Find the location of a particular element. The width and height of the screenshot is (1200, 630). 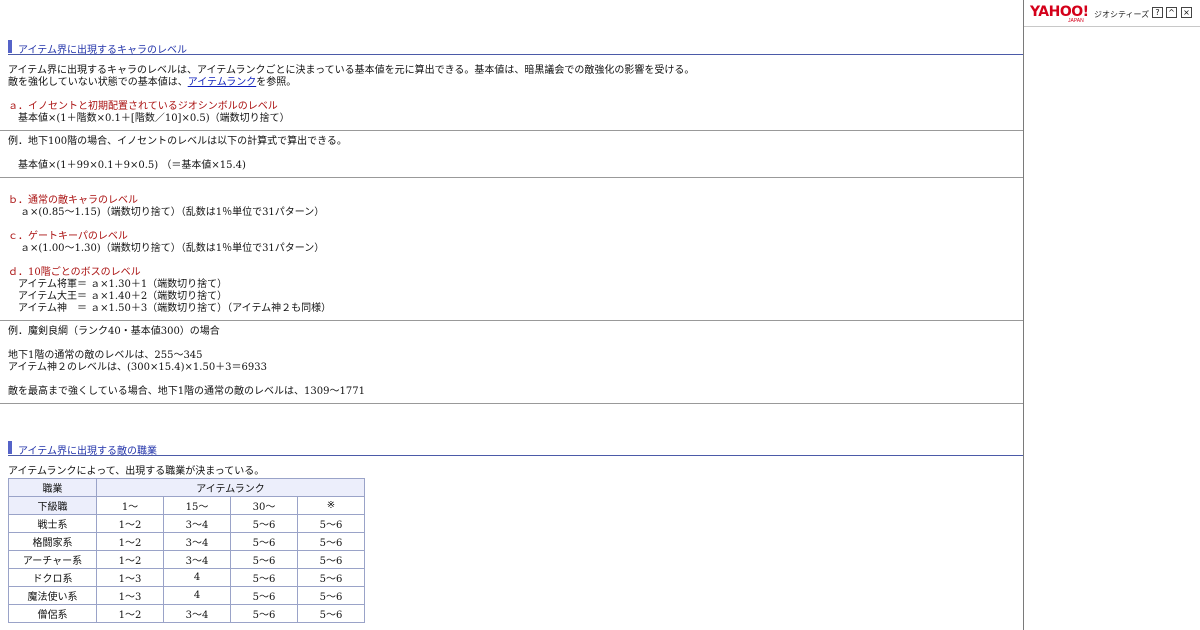

close-icon: × is located at coordinates (1186, 12).